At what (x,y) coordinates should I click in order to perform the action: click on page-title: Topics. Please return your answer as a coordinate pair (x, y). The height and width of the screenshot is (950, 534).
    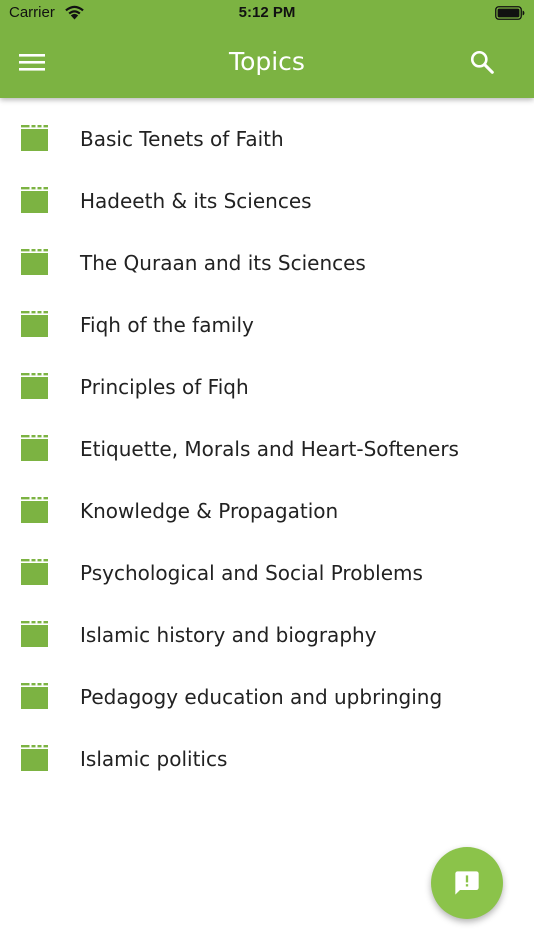
    Looking at the image, I should click on (267, 61).